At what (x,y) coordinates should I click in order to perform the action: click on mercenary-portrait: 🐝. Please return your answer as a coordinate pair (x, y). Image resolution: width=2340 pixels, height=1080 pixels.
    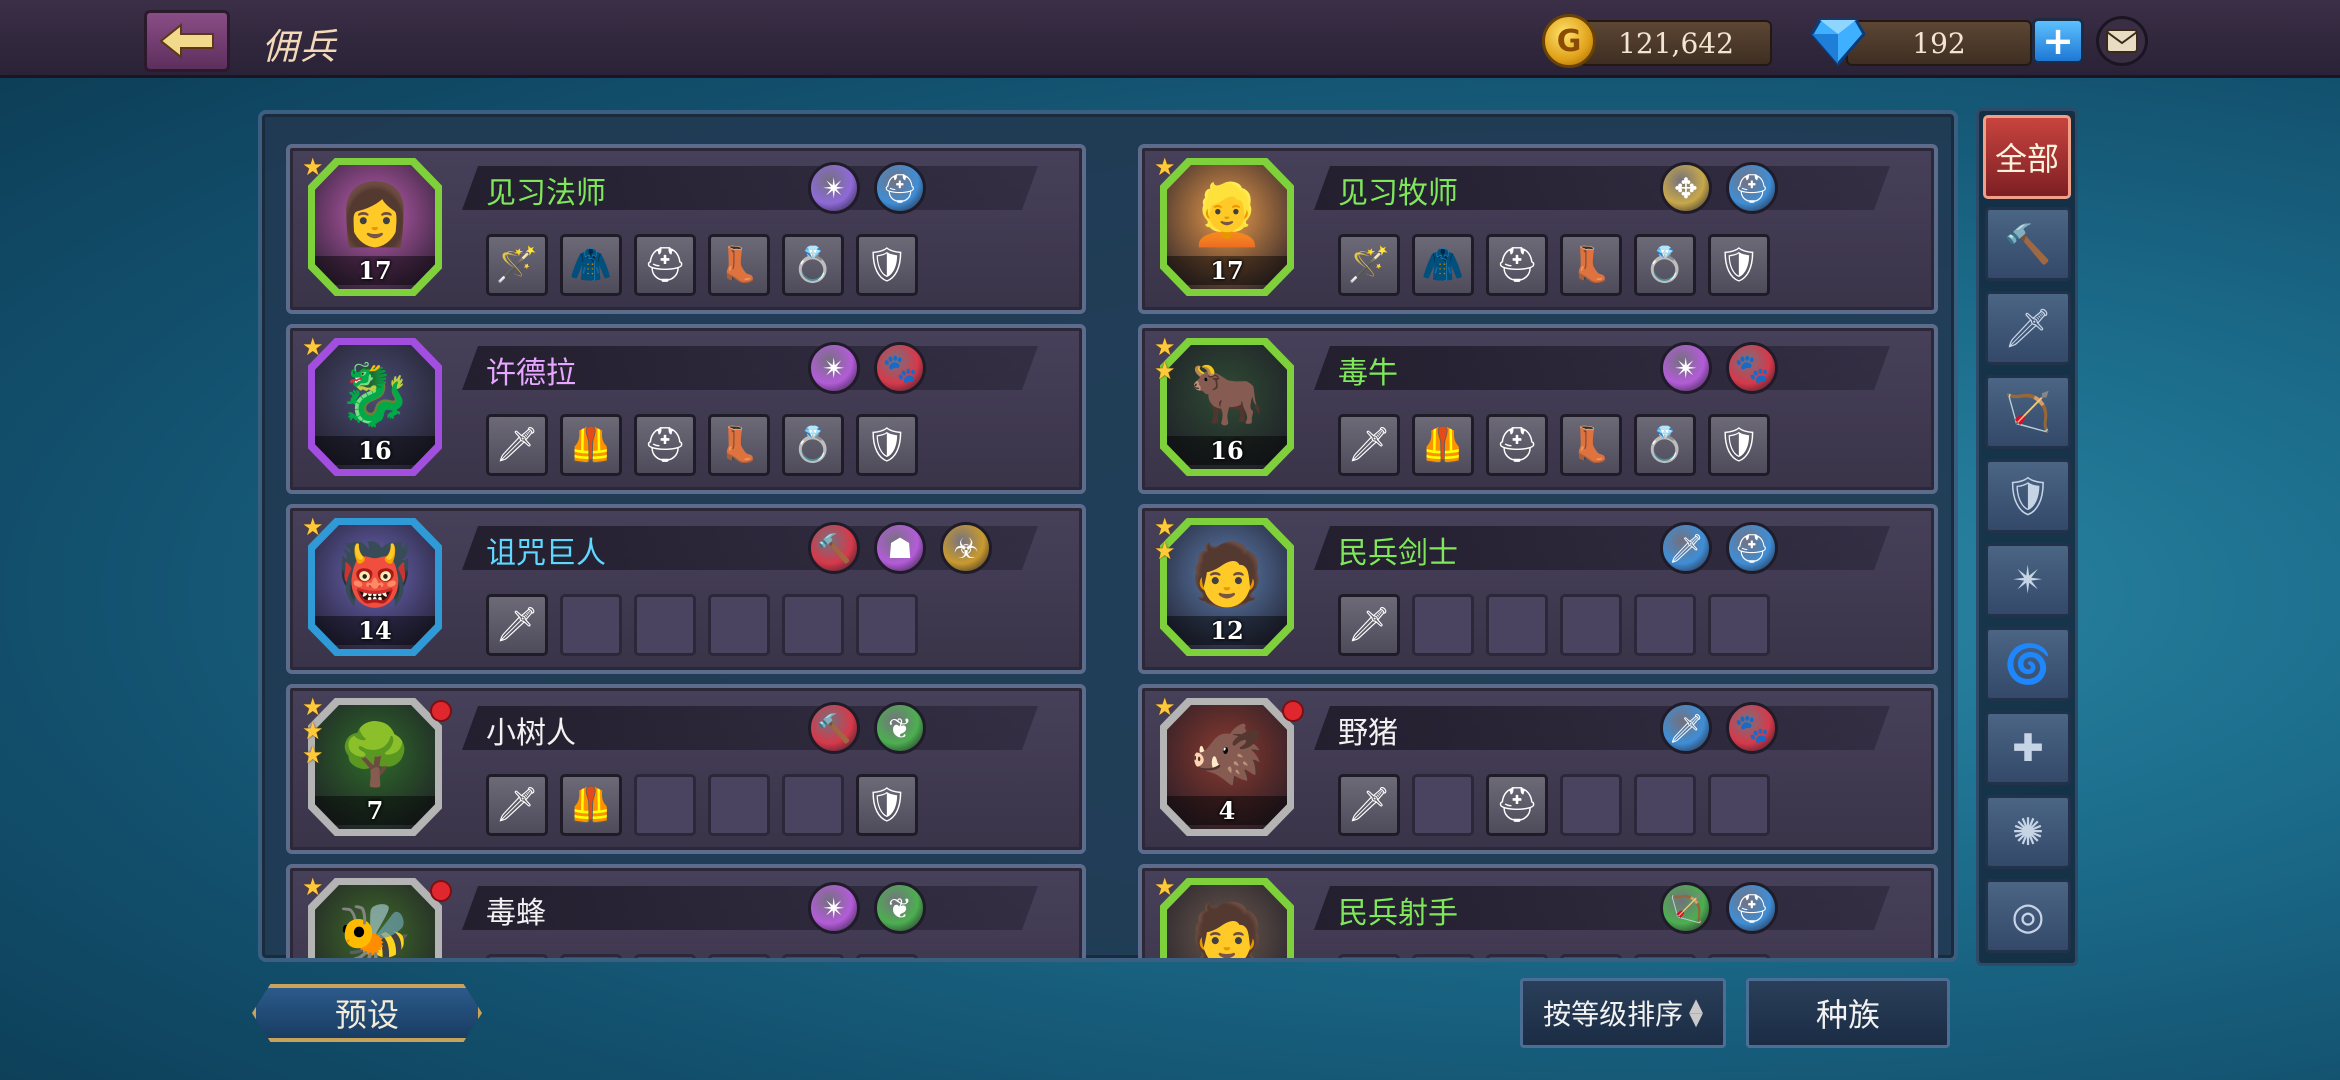
    Looking at the image, I should click on (375, 918).